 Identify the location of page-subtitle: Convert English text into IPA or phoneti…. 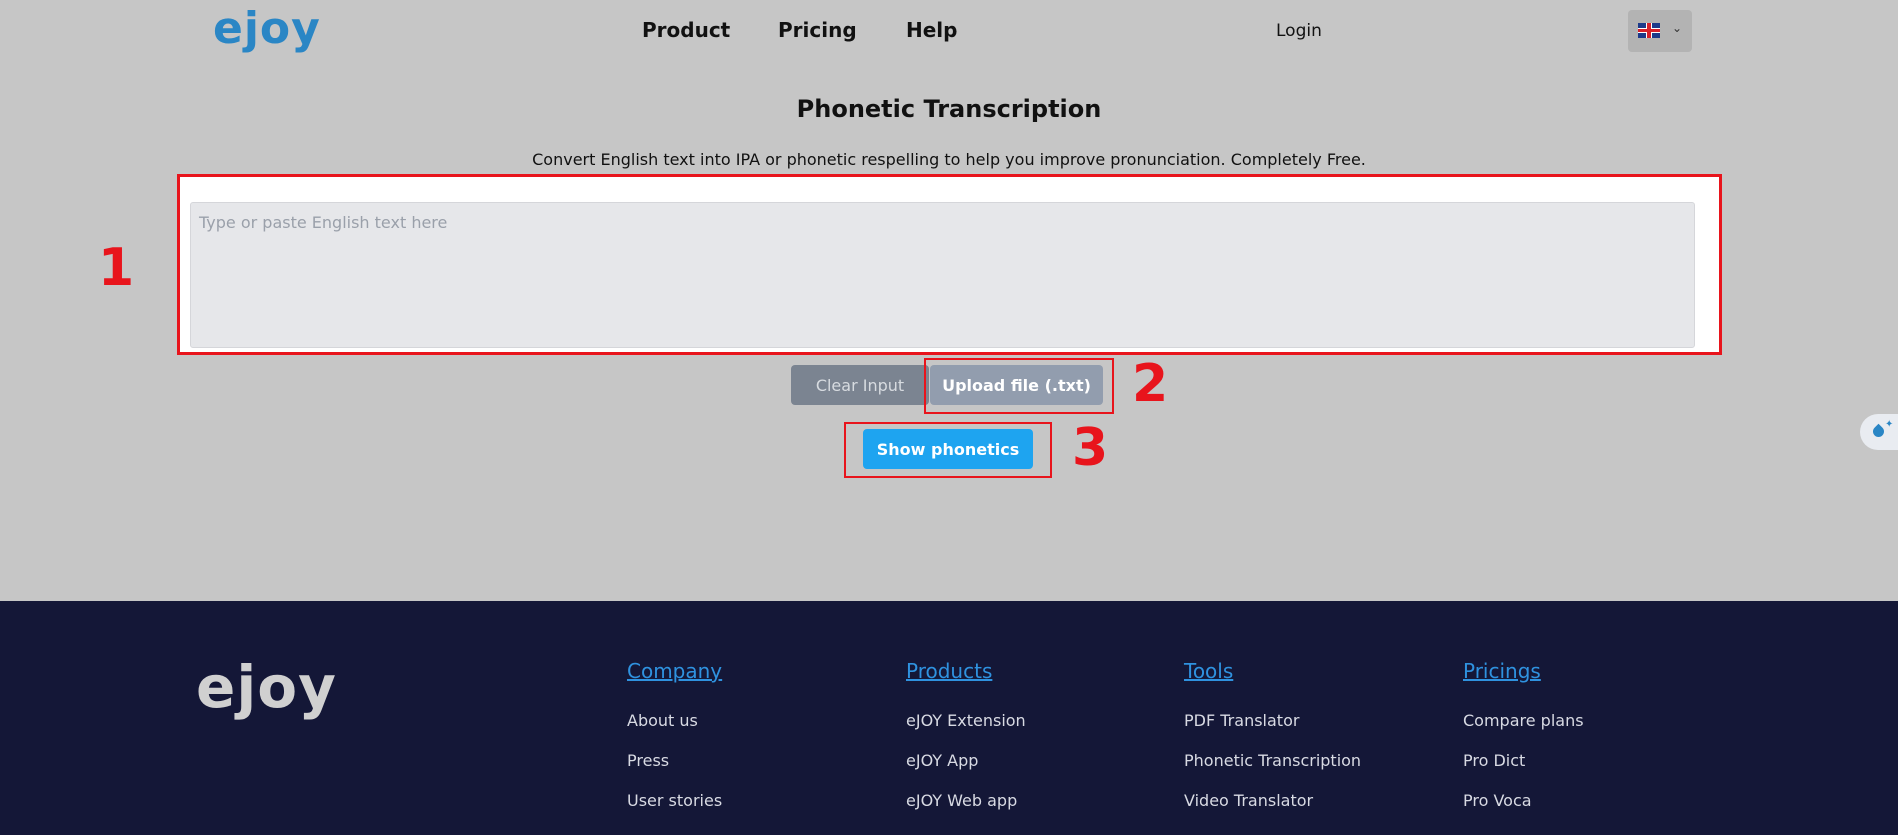
(949, 159).